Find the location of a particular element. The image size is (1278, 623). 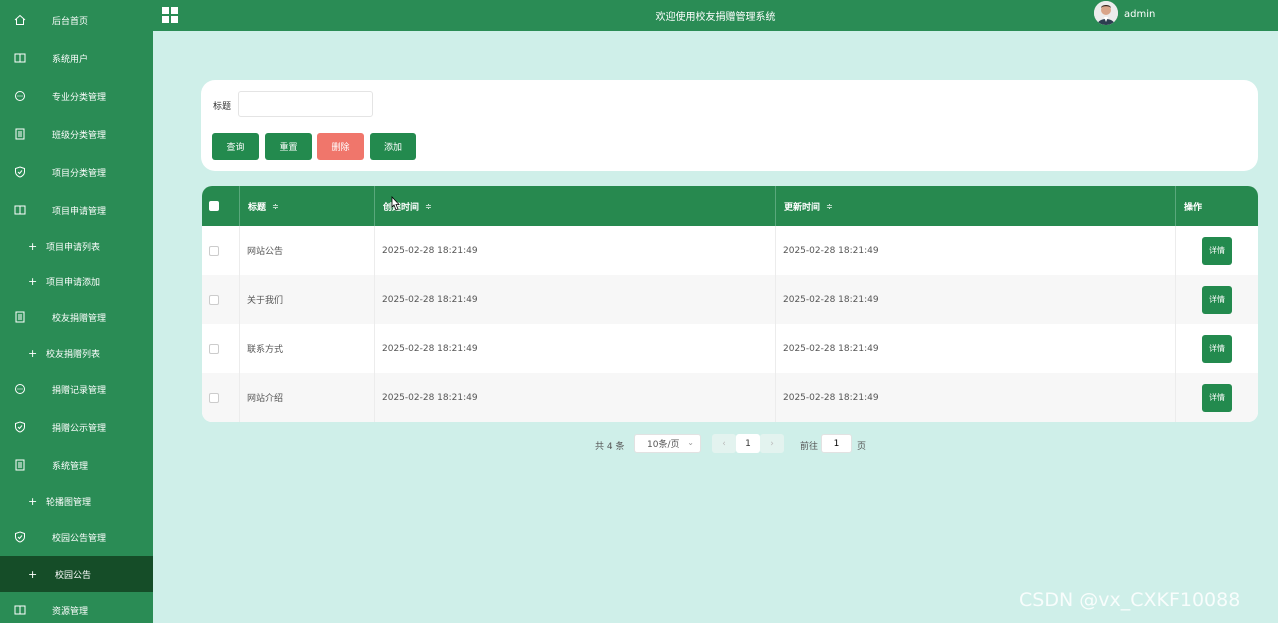

sidebar-item-project-application: 项目申请管理 is located at coordinates (76, 210).